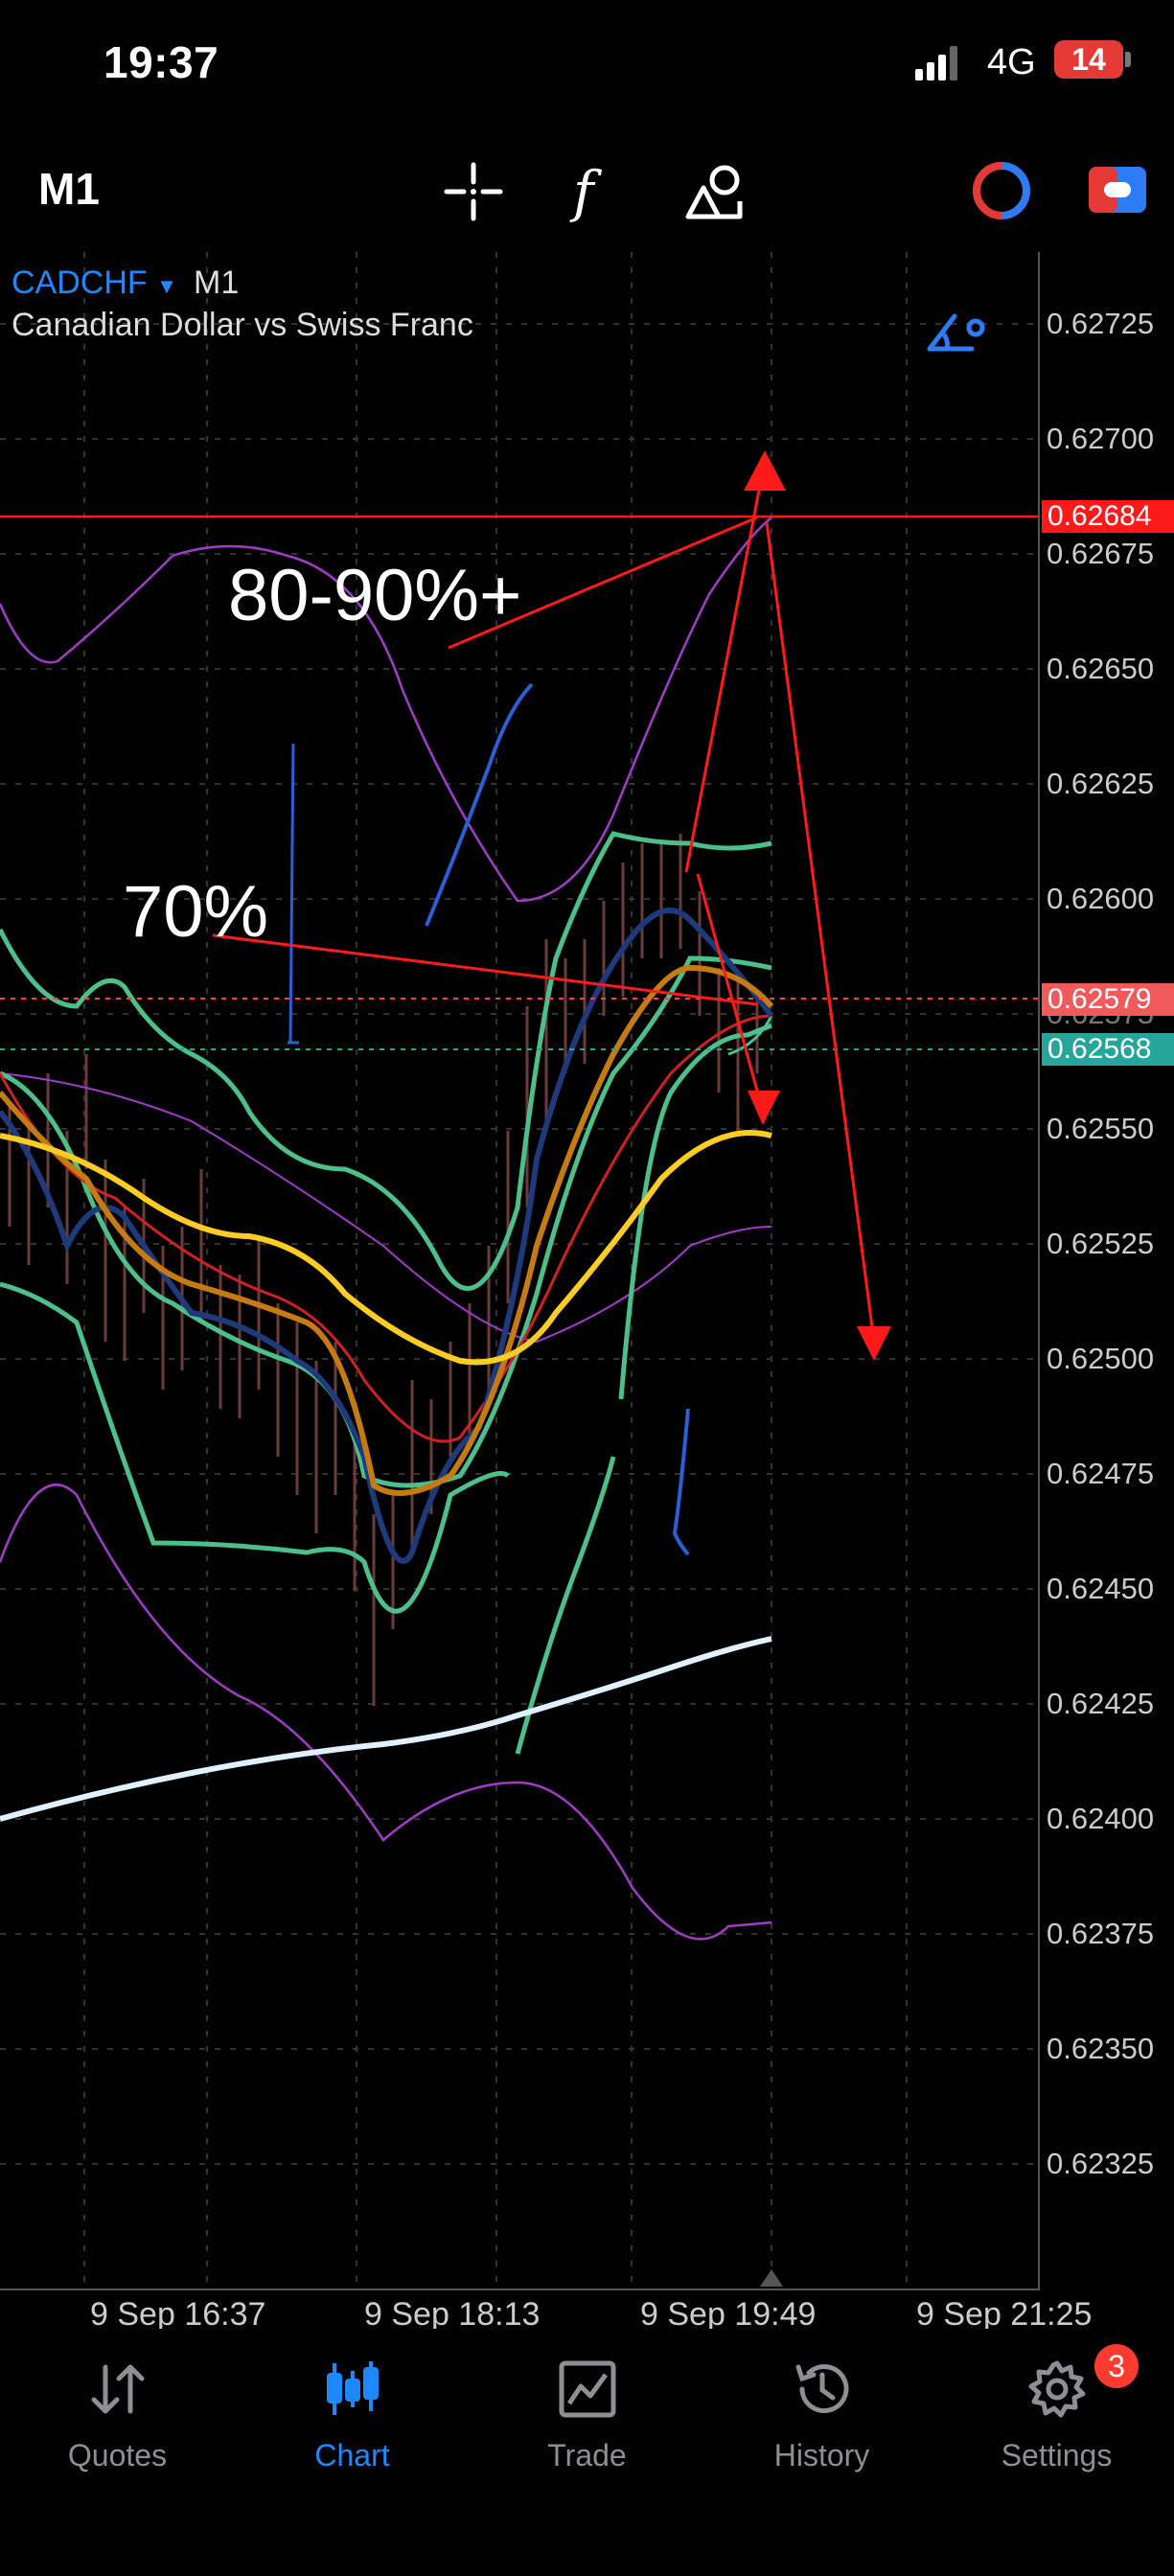 Image resolution: width=1174 pixels, height=2576 pixels. What do you see at coordinates (1101, 2163) in the screenshot?
I see `price-tick: 0.62325` at bounding box center [1101, 2163].